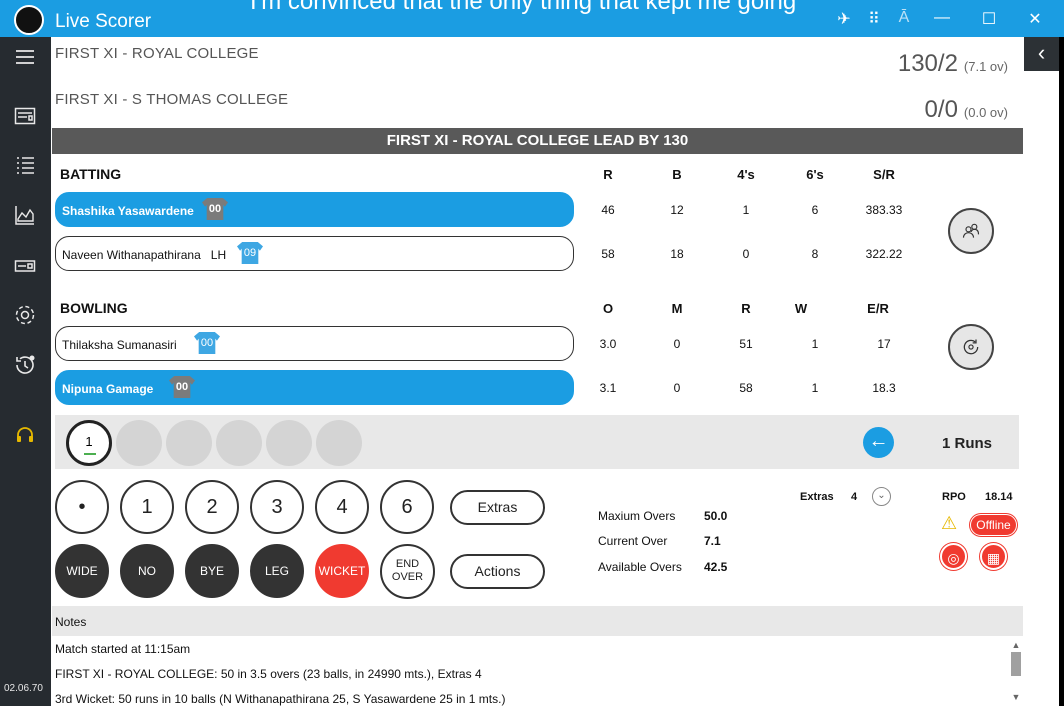 The image size is (1064, 706). I want to click on bat-col-b: B, so click(677, 174).